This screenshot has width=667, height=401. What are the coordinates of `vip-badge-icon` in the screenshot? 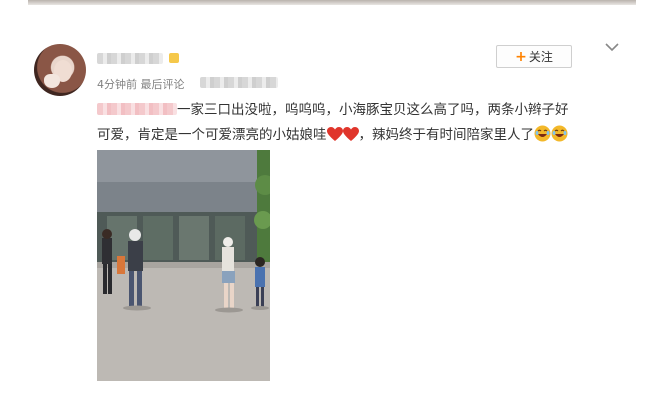 It's located at (174, 58).